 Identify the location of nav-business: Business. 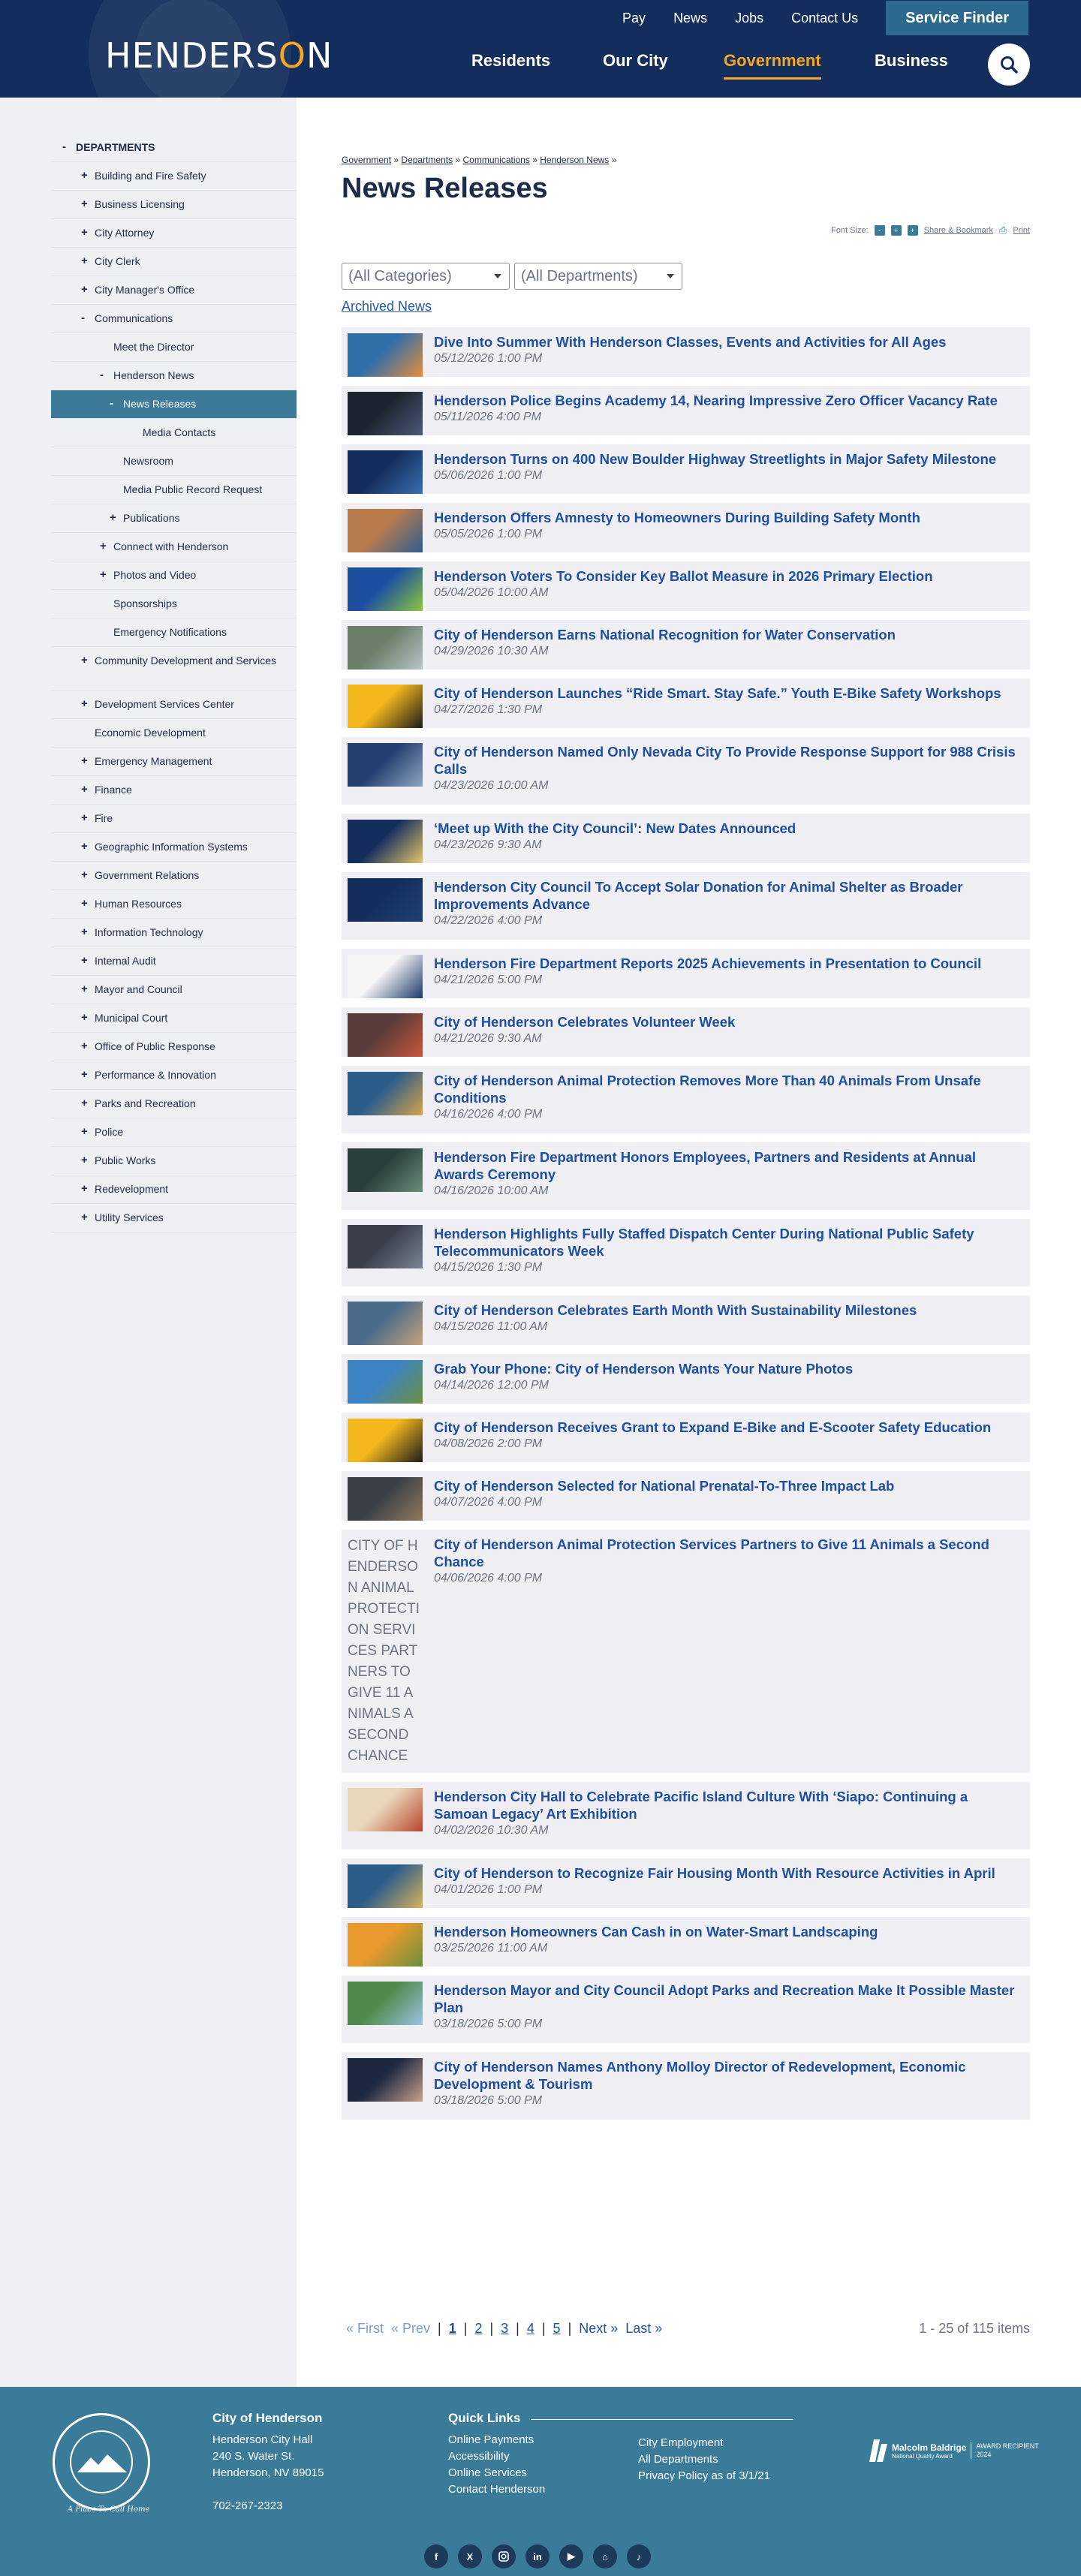
(911, 61).